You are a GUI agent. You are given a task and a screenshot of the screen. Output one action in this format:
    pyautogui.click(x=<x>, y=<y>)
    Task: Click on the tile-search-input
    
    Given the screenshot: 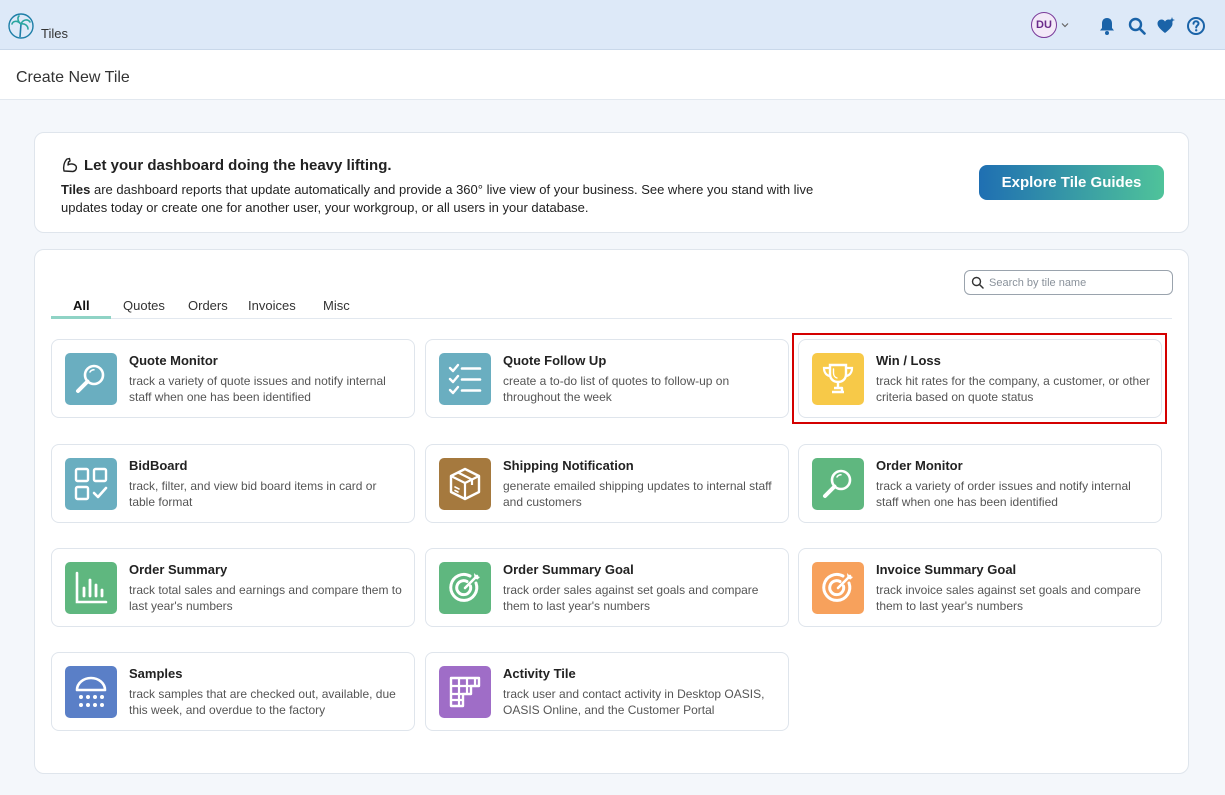 What is the action you would take?
    pyautogui.click(x=1078, y=282)
    